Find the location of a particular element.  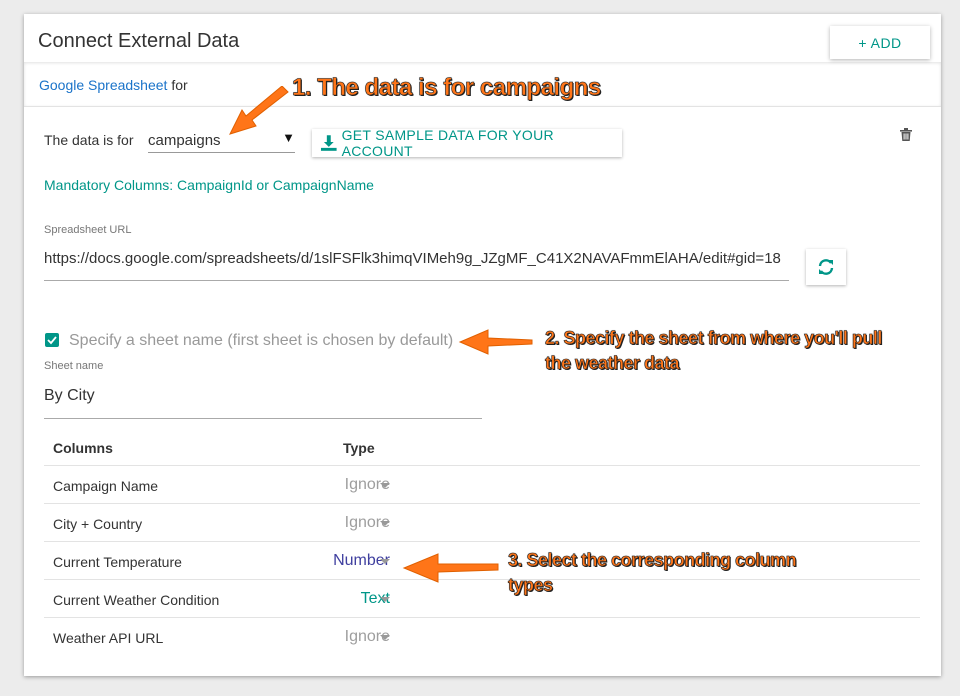

table-row: Campaign Name Ignore is located at coordinates (482, 485).